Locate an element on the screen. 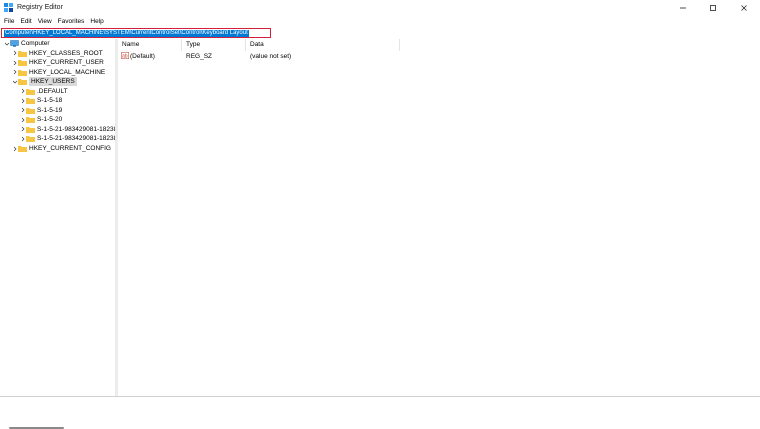 The width and height of the screenshot is (760, 429). tree-item-label: Computer is located at coordinates (35, 43).